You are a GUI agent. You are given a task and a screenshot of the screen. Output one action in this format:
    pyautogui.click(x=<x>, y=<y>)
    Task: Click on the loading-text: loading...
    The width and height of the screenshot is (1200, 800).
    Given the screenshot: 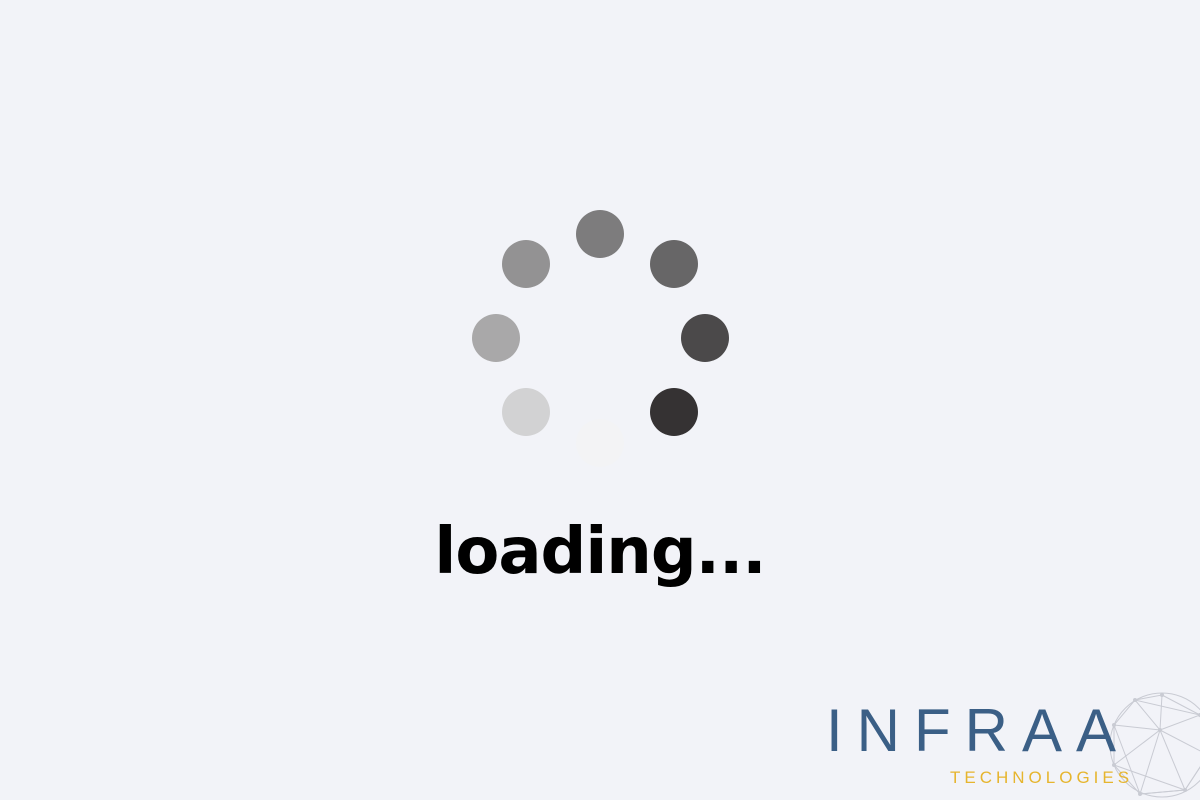 What is the action you would take?
    pyautogui.click(x=600, y=552)
    